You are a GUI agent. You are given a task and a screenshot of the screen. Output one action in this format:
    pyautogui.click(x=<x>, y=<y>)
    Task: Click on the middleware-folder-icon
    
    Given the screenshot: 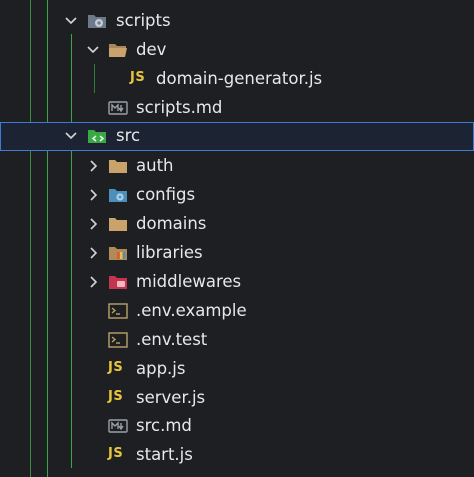 What is the action you would take?
    pyautogui.click(x=118, y=282)
    